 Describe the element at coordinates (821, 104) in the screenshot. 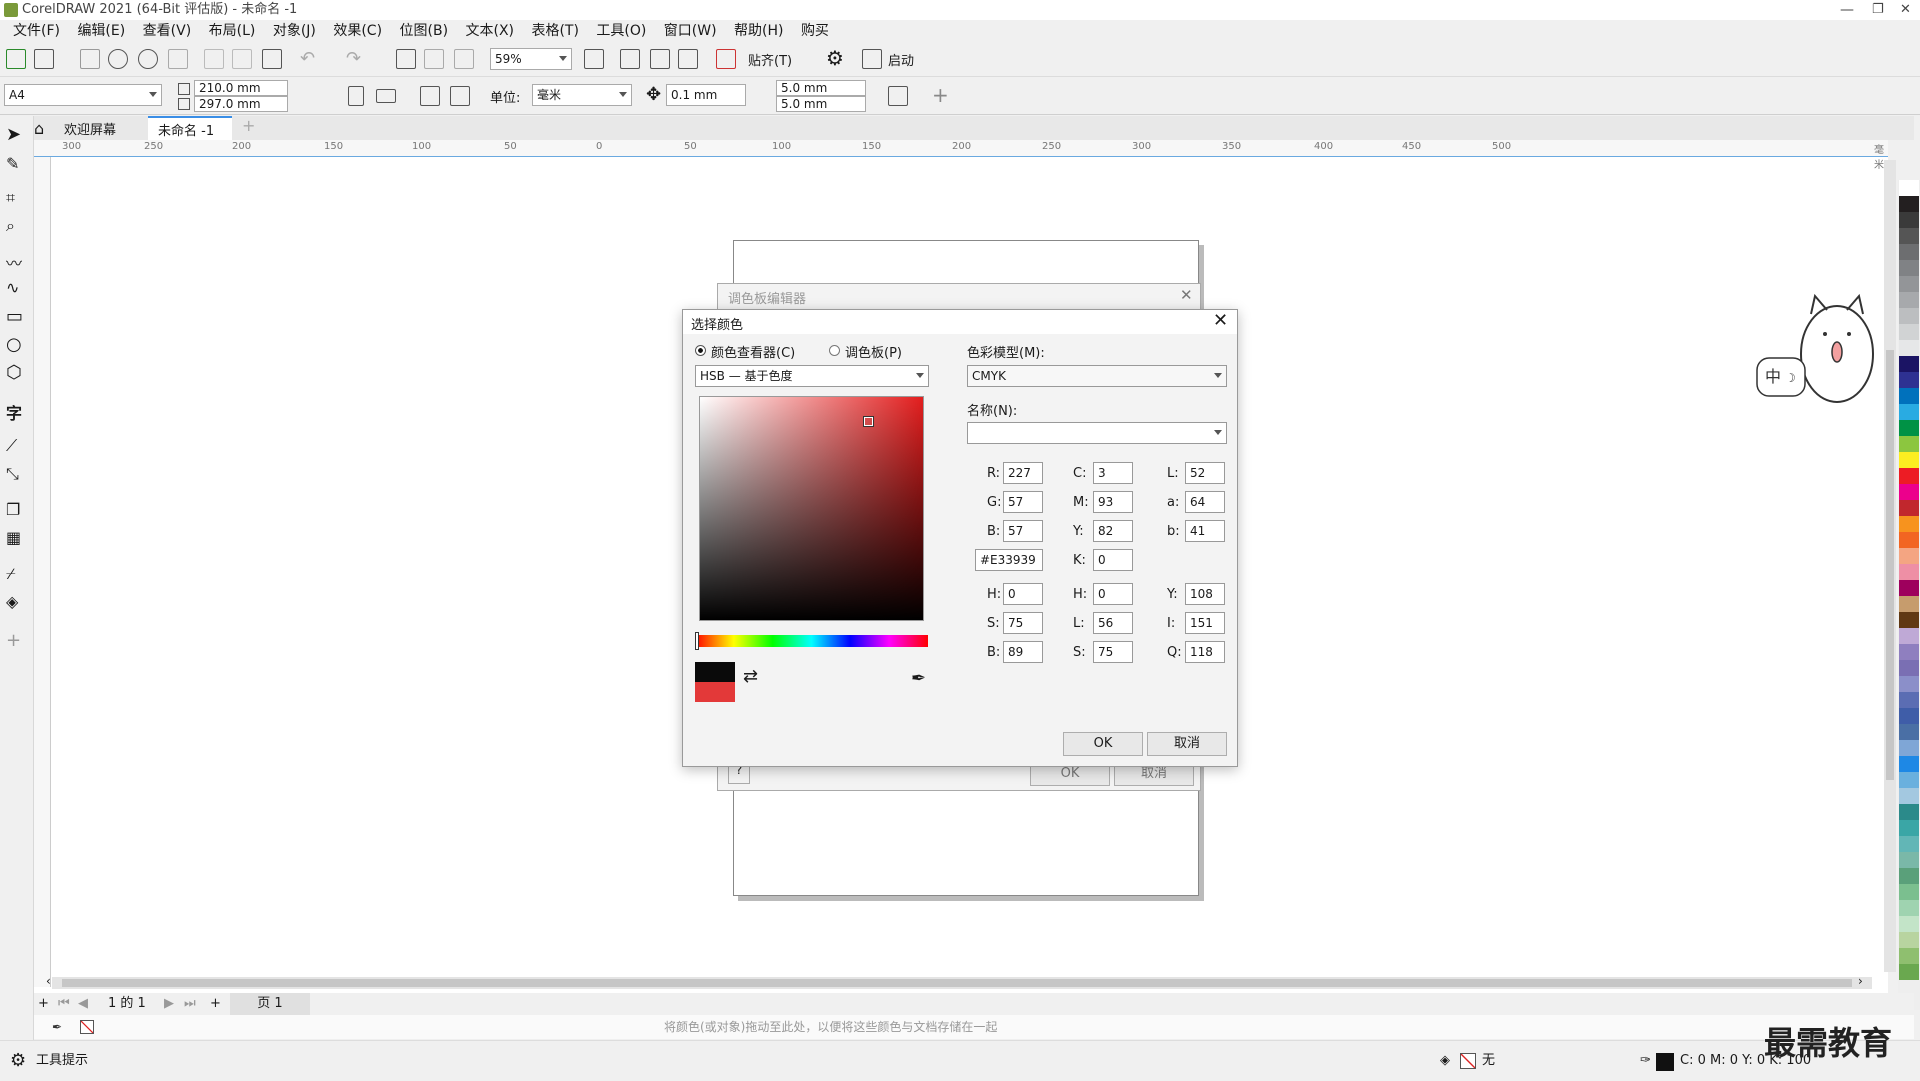

I see `duplicate-y-field: 5.0 mm` at that location.